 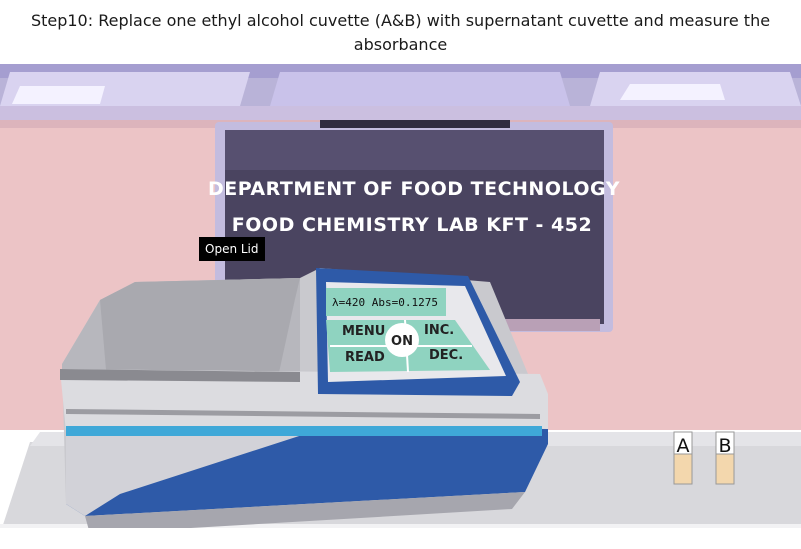 What do you see at coordinates (400, 92) in the screenshot?
I see `ceiling` at bounding box center [400, 92].